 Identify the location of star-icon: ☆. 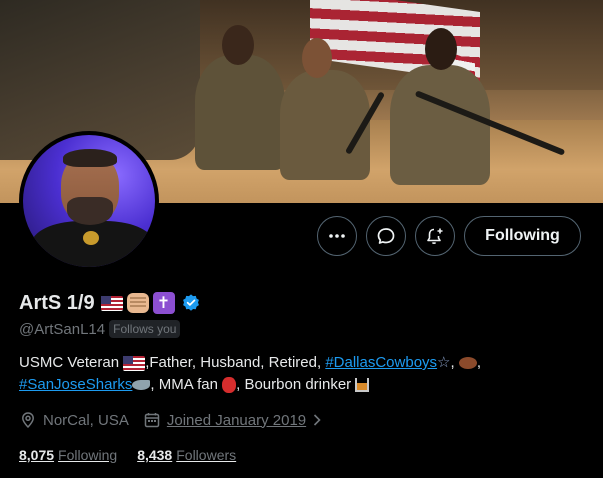
(444, 362).